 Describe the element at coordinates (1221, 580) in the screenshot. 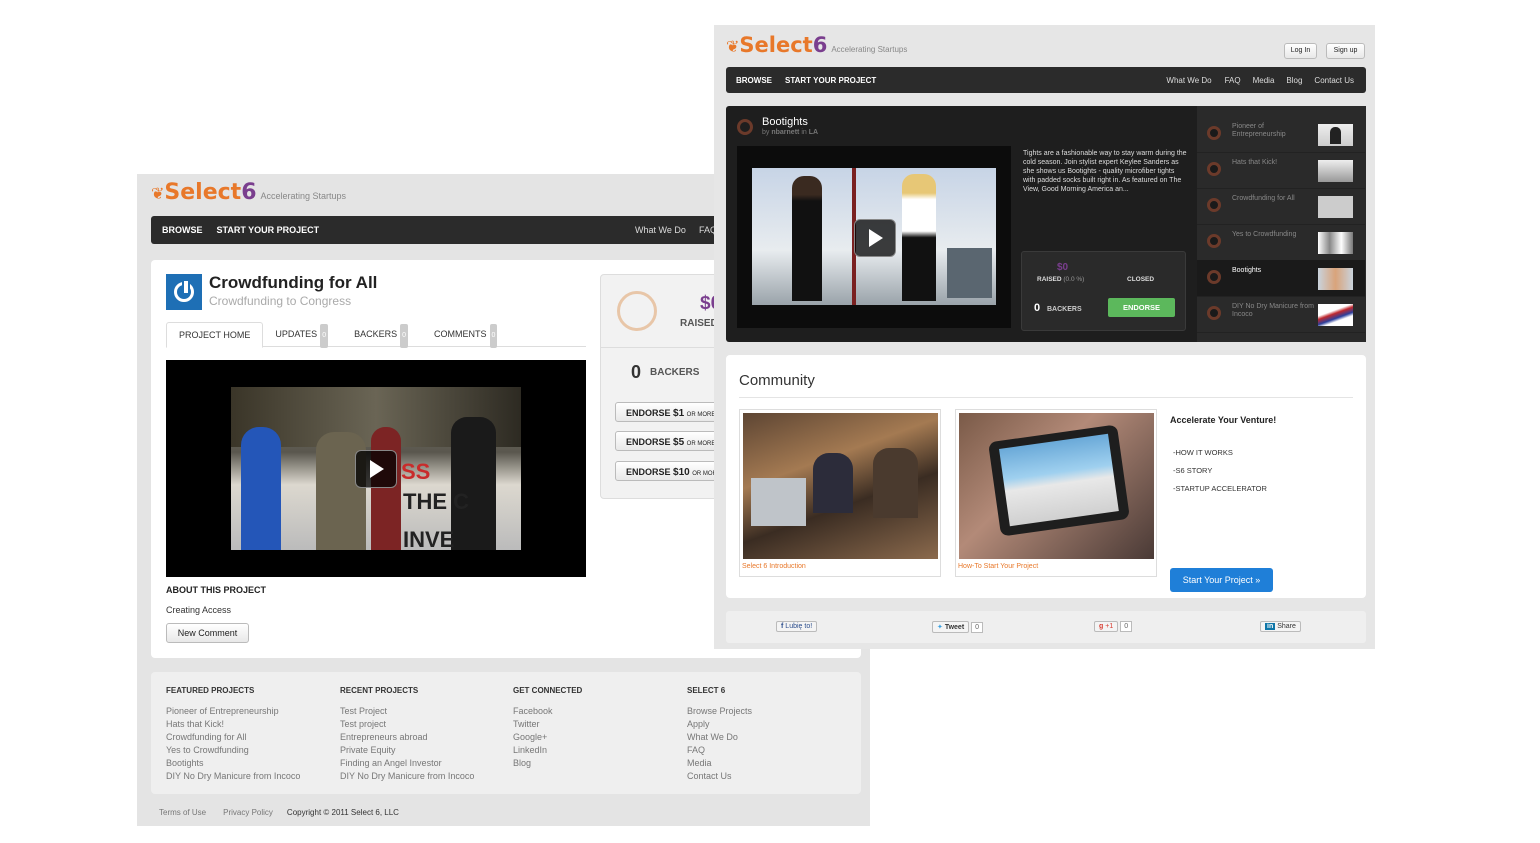

I see `start-project-button: Start Your Project »` at that location.